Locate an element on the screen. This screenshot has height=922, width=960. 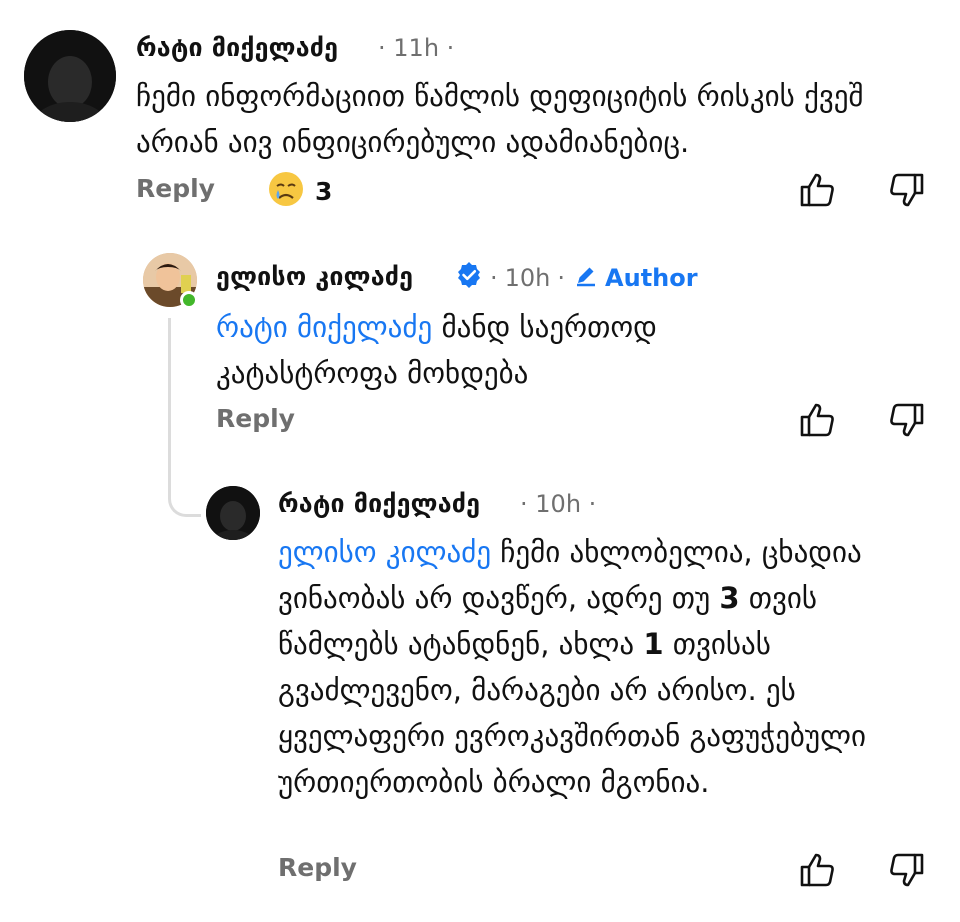
reaction-count: 3 is located at coordinates (324, 191).